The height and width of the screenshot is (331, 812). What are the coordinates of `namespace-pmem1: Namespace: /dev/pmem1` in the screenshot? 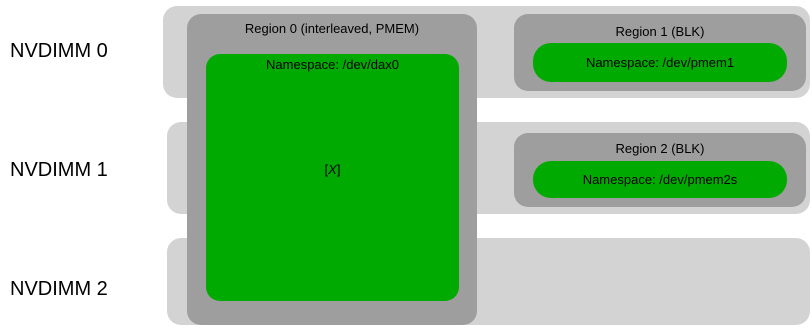 It's located at (660, 62).